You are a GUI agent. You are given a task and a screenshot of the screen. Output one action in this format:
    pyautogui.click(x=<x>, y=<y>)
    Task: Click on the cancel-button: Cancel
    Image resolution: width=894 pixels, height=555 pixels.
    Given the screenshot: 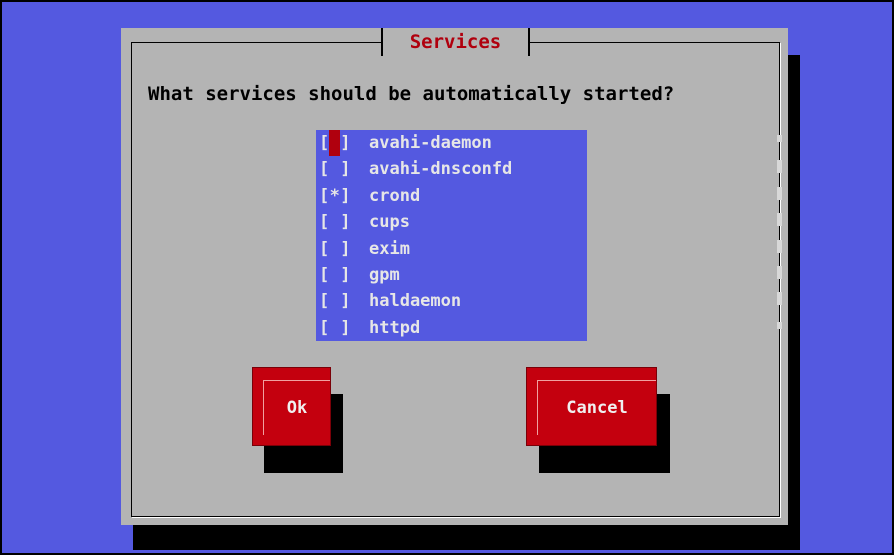 What is the action you would take?
    pyautogui.click(x=591, y=406)
    